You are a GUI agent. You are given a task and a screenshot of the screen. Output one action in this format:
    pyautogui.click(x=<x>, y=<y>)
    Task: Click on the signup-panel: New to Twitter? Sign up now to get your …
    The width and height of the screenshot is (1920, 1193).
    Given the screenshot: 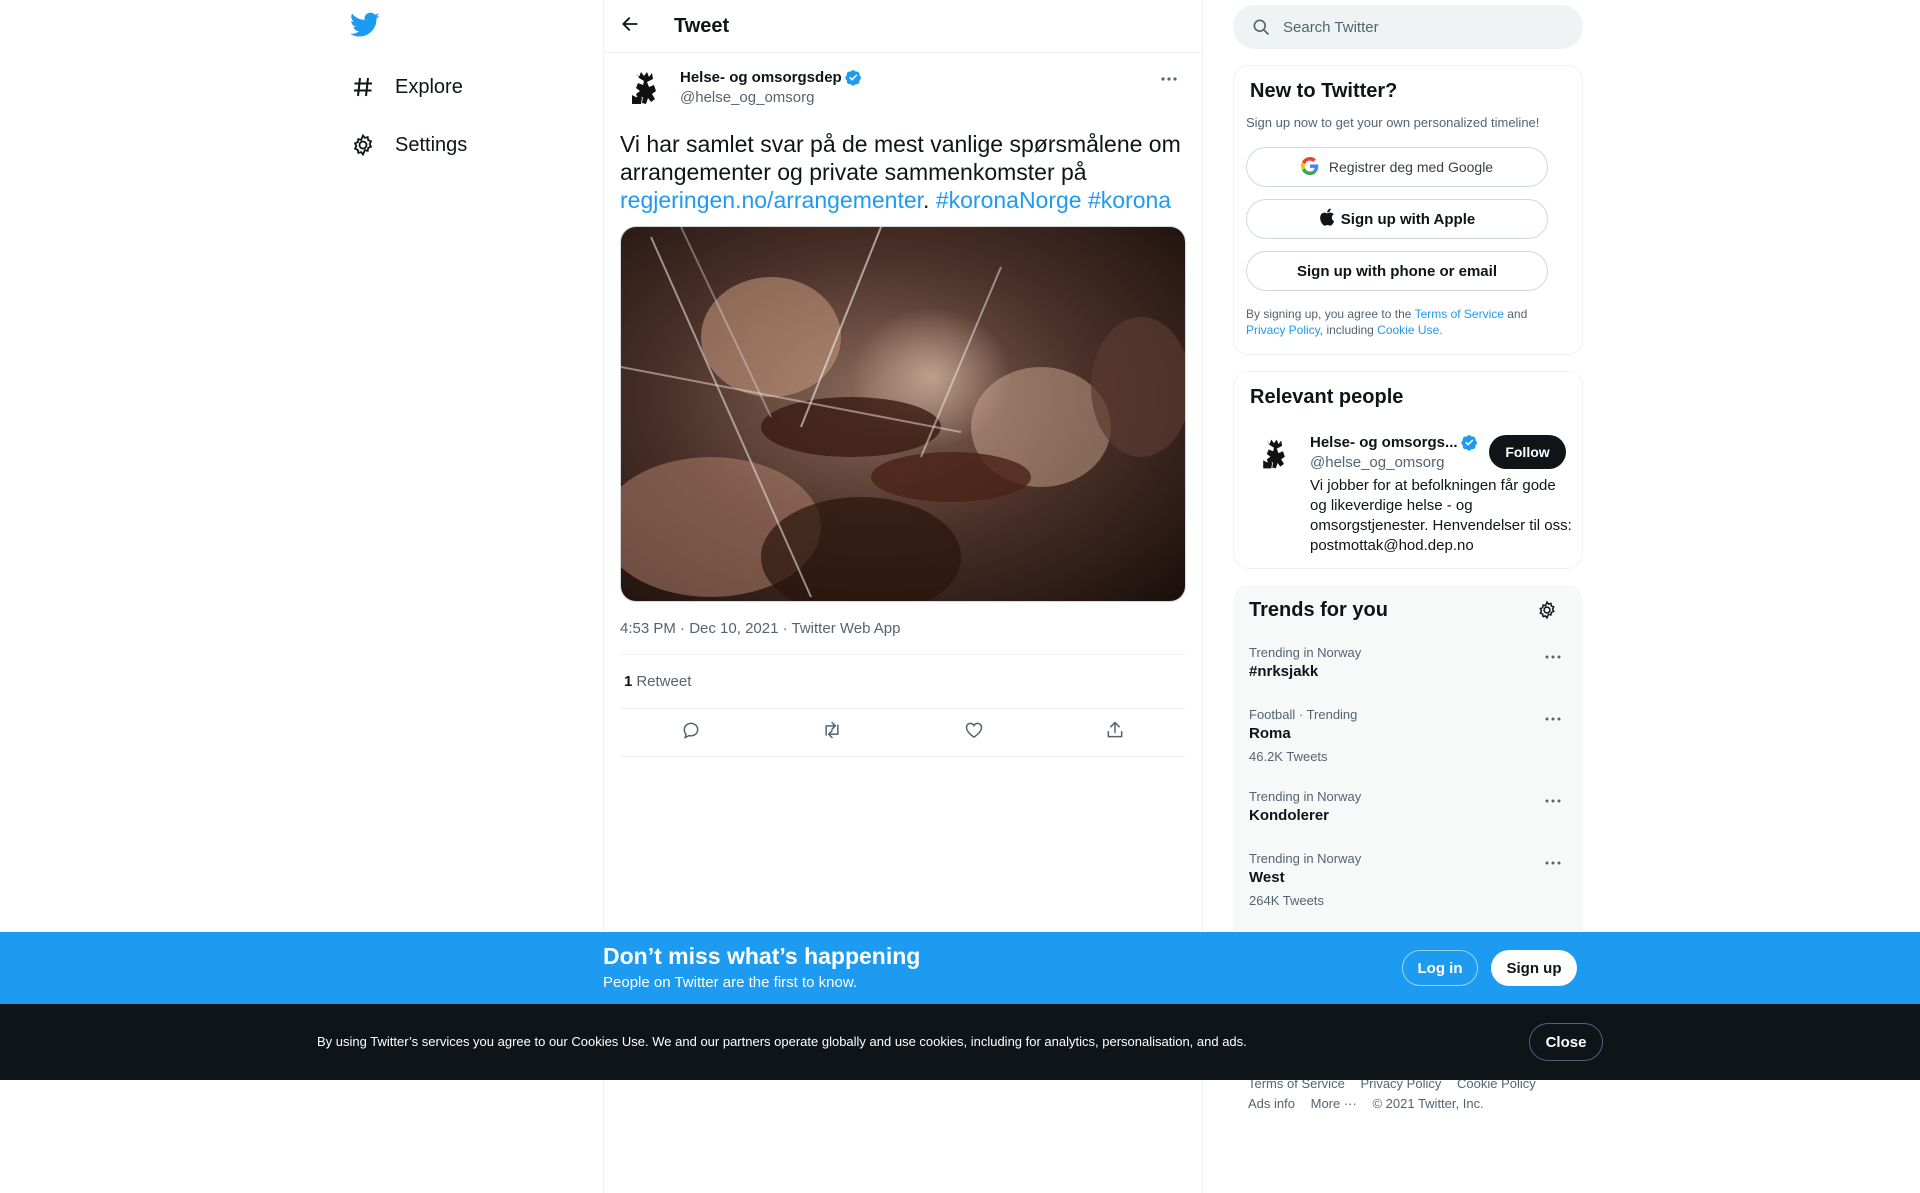 What is the action you would take?
    pyautogui.click(x=1408, y=210)
    